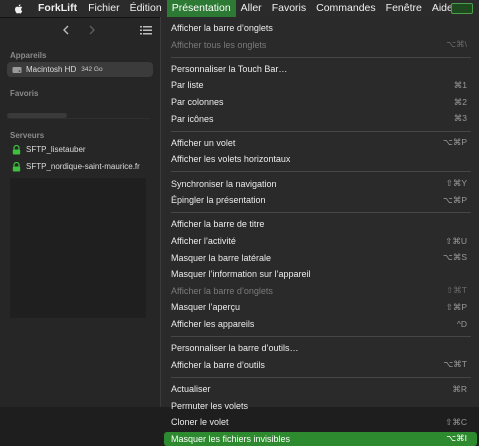  I want to click on menu-favoris: Favoris, so click(289, 8).